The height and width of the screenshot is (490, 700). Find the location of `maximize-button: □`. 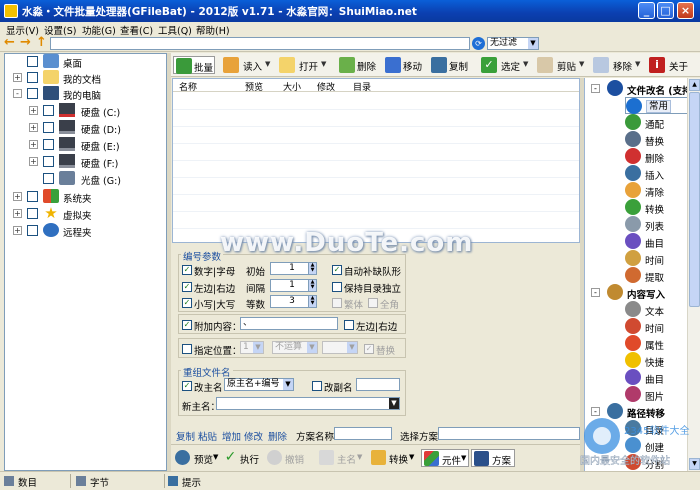

maximize-button: □ is located at coordinates (665, 10).